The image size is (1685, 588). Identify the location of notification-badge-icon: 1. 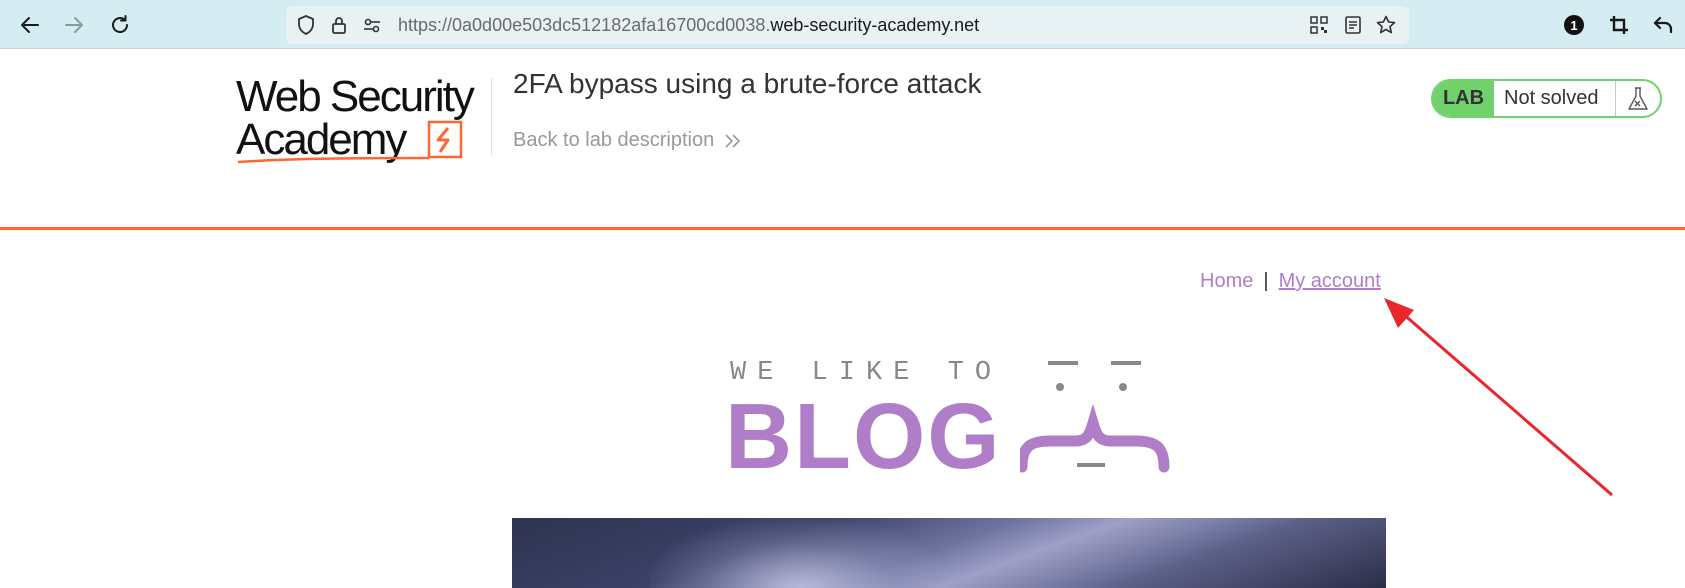
(1574, 25).